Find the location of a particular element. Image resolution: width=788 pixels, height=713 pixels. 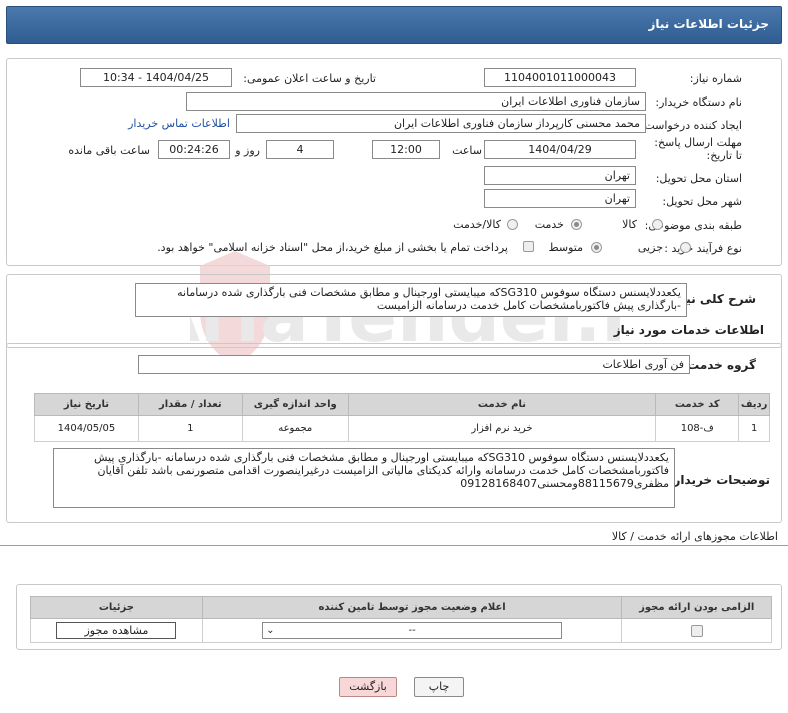

deadline-time-field: 12:00 is located at coordinates (406, 149).